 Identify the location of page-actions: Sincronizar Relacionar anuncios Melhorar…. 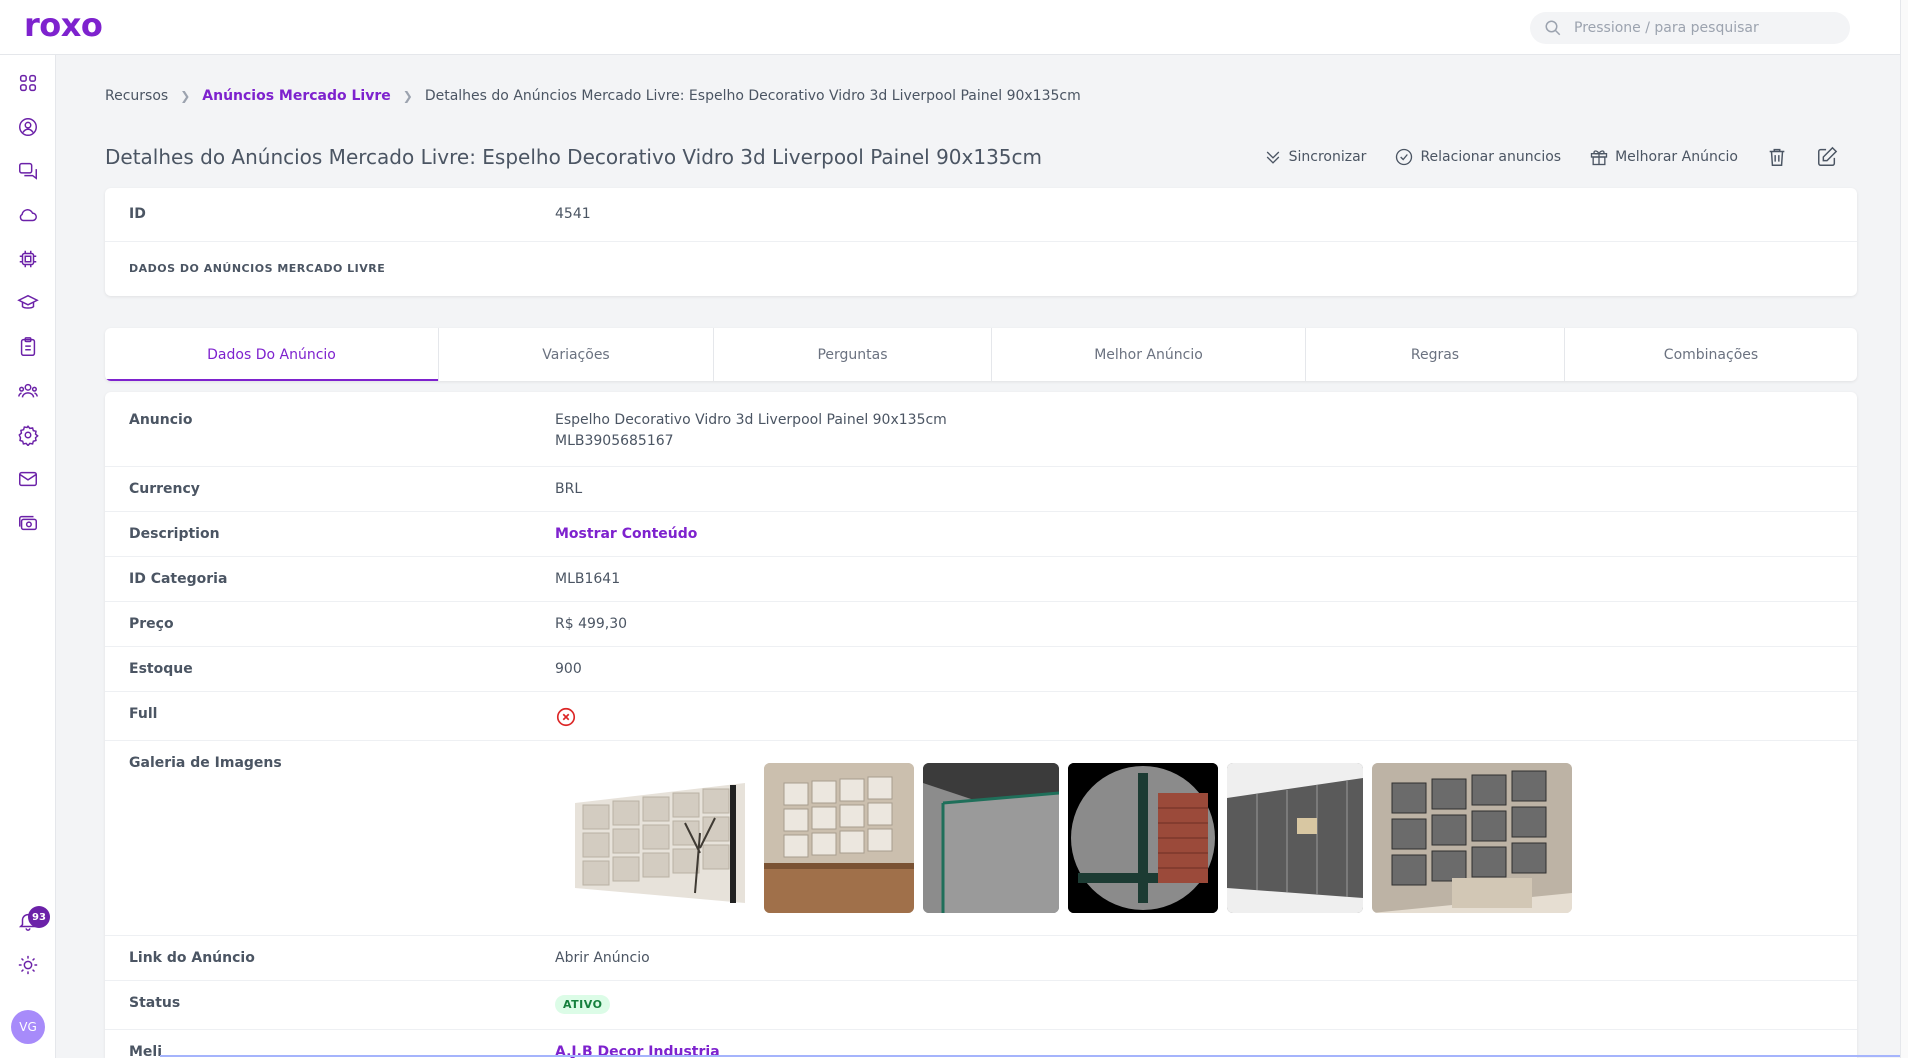
(1536, 157).